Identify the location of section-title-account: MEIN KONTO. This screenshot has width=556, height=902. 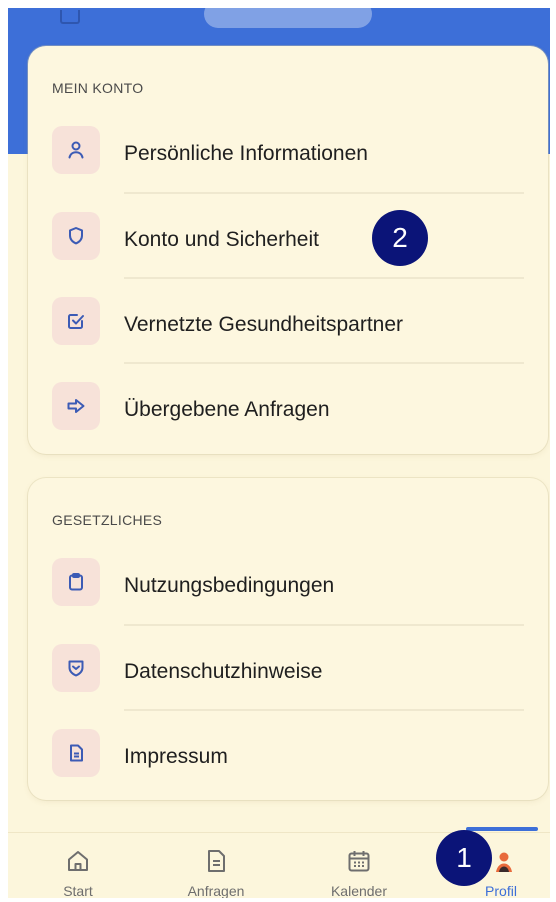
(98, 88).